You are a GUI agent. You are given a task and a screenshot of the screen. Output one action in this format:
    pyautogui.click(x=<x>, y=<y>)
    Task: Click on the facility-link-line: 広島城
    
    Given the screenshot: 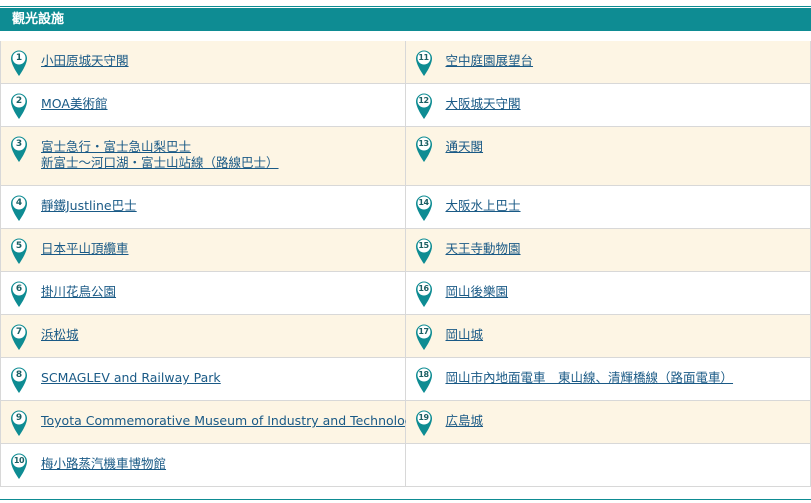 What is the action you would take?
    pyautogui.click(x=464, y=420)
    